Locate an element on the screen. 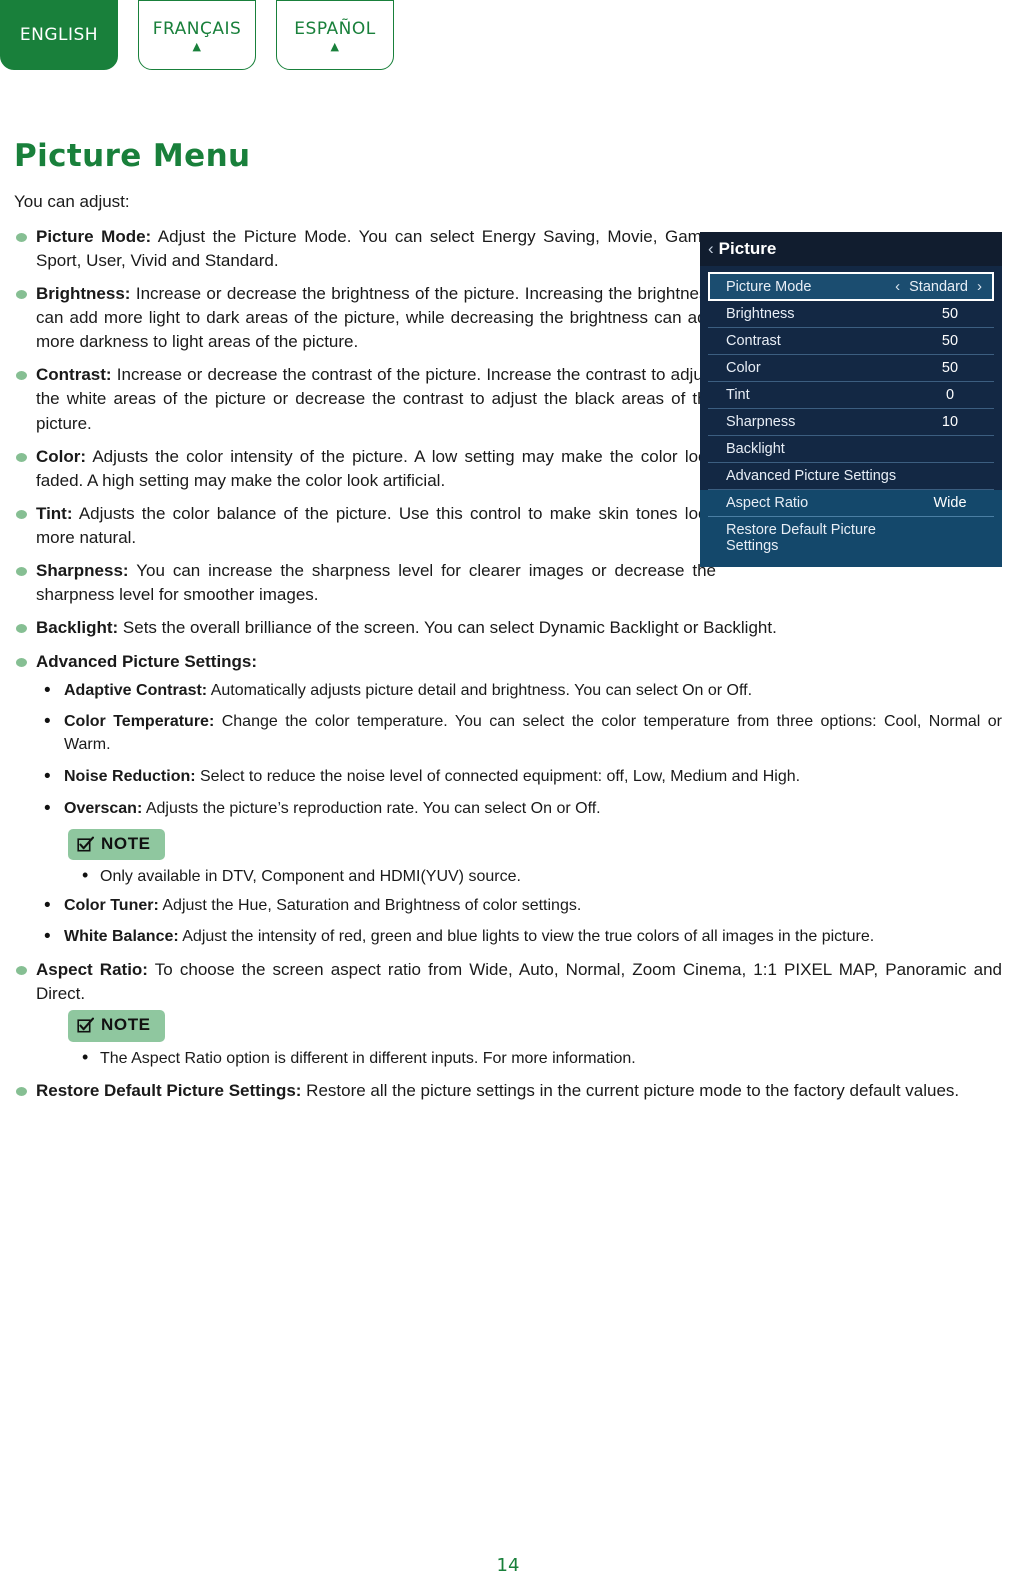 The image size is (1016, 1592). term-label: Backlight: is located at coordinates (77, 628).